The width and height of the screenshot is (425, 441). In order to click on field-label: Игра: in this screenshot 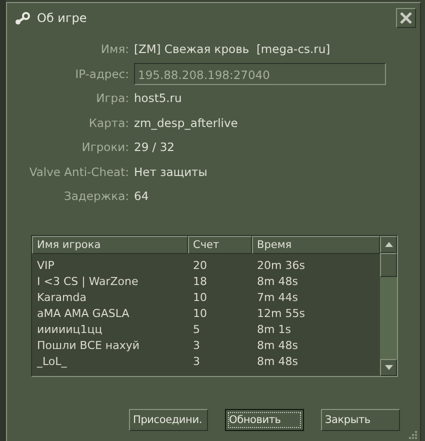, I will do `click(112, 98)`.